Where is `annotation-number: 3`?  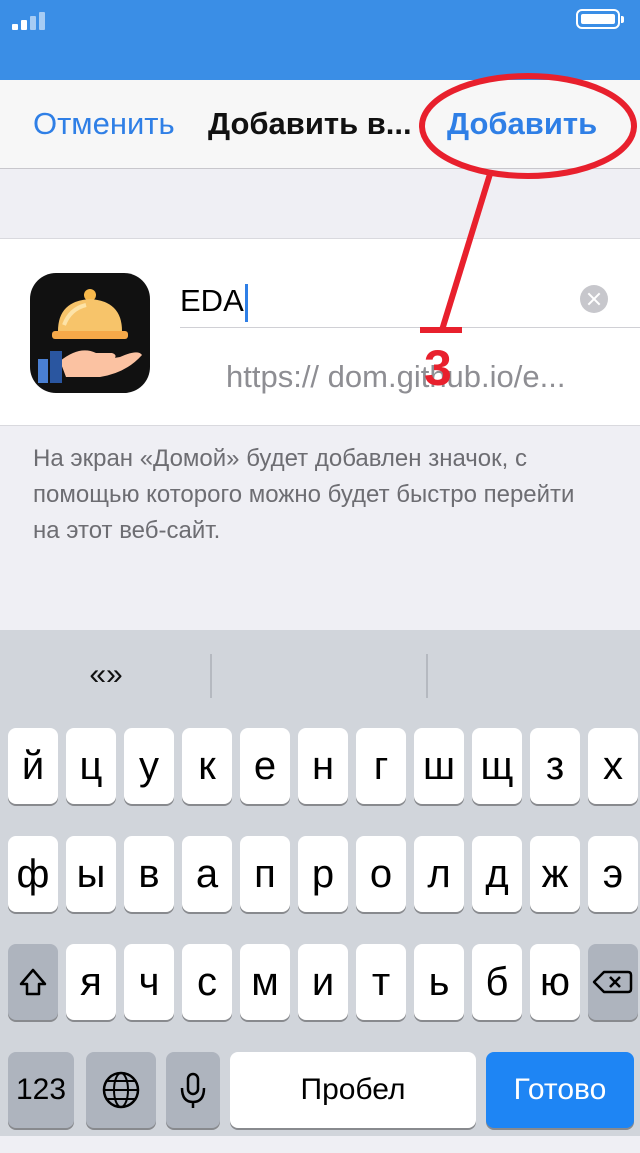 annotation-number: 3 is located at coordinates (438, 368).